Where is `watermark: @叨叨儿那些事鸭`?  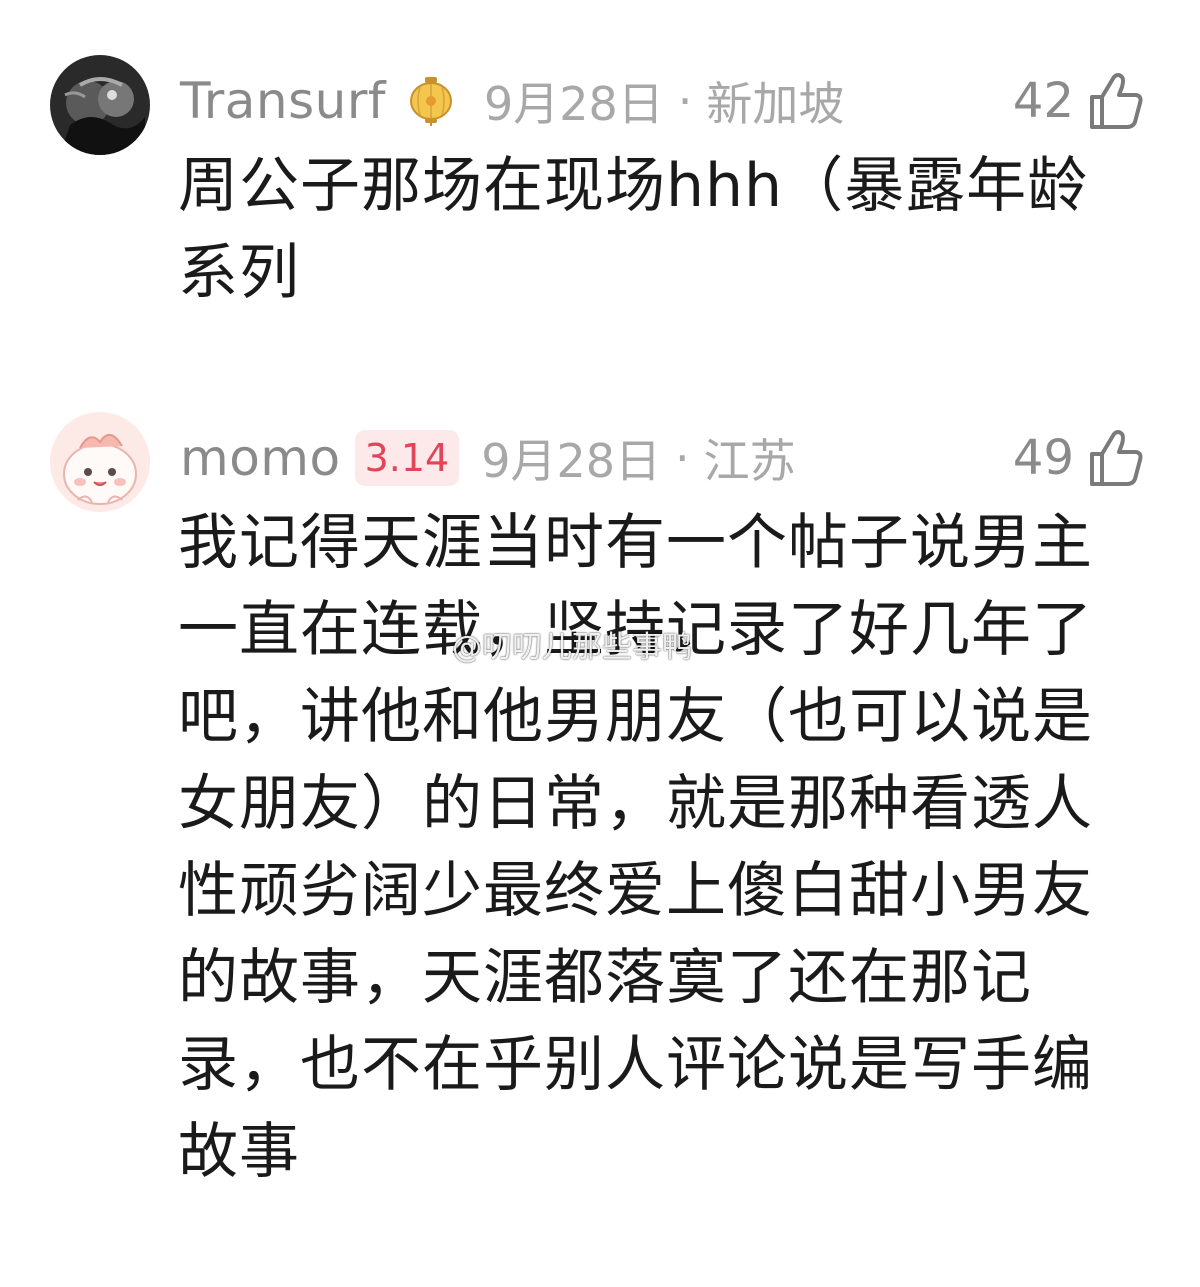 watermark: @叨叨儿那些事鸭 is located at coordinates (572, 647).